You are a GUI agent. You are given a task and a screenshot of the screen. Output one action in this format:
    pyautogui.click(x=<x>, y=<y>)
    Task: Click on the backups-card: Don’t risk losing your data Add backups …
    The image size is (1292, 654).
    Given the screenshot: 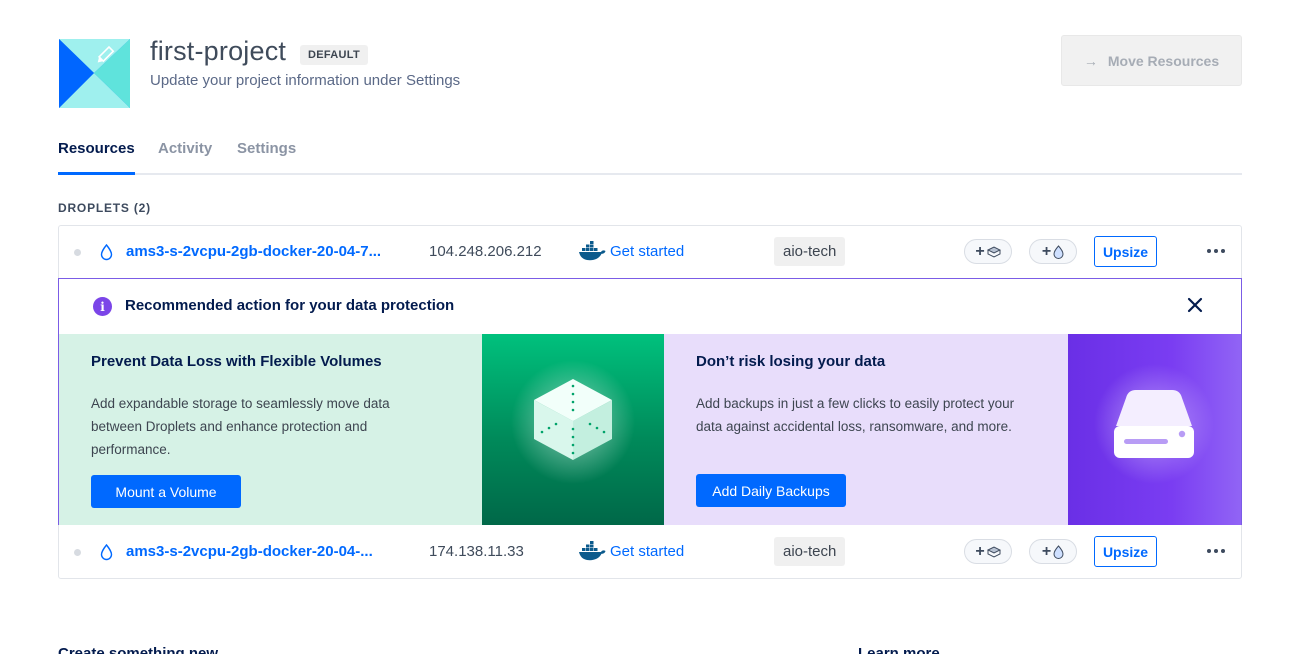 What is the action you would take?
    pyautogui.click(x=866, y=429)
    